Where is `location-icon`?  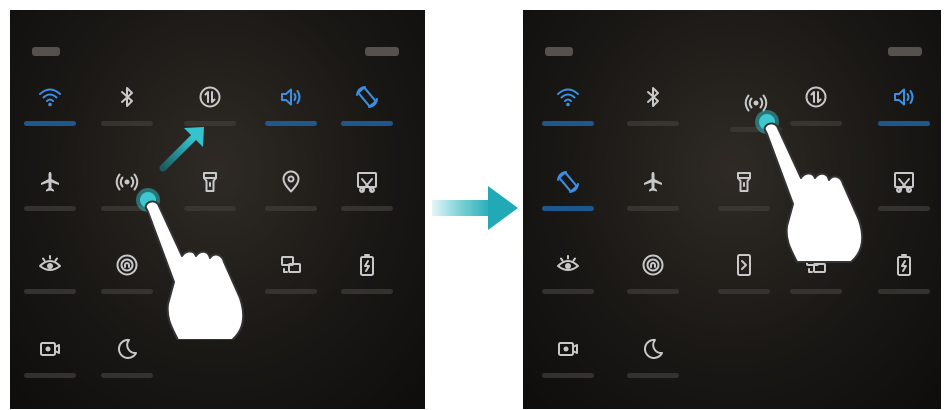
location-icon is located at coordinates (291, 182).